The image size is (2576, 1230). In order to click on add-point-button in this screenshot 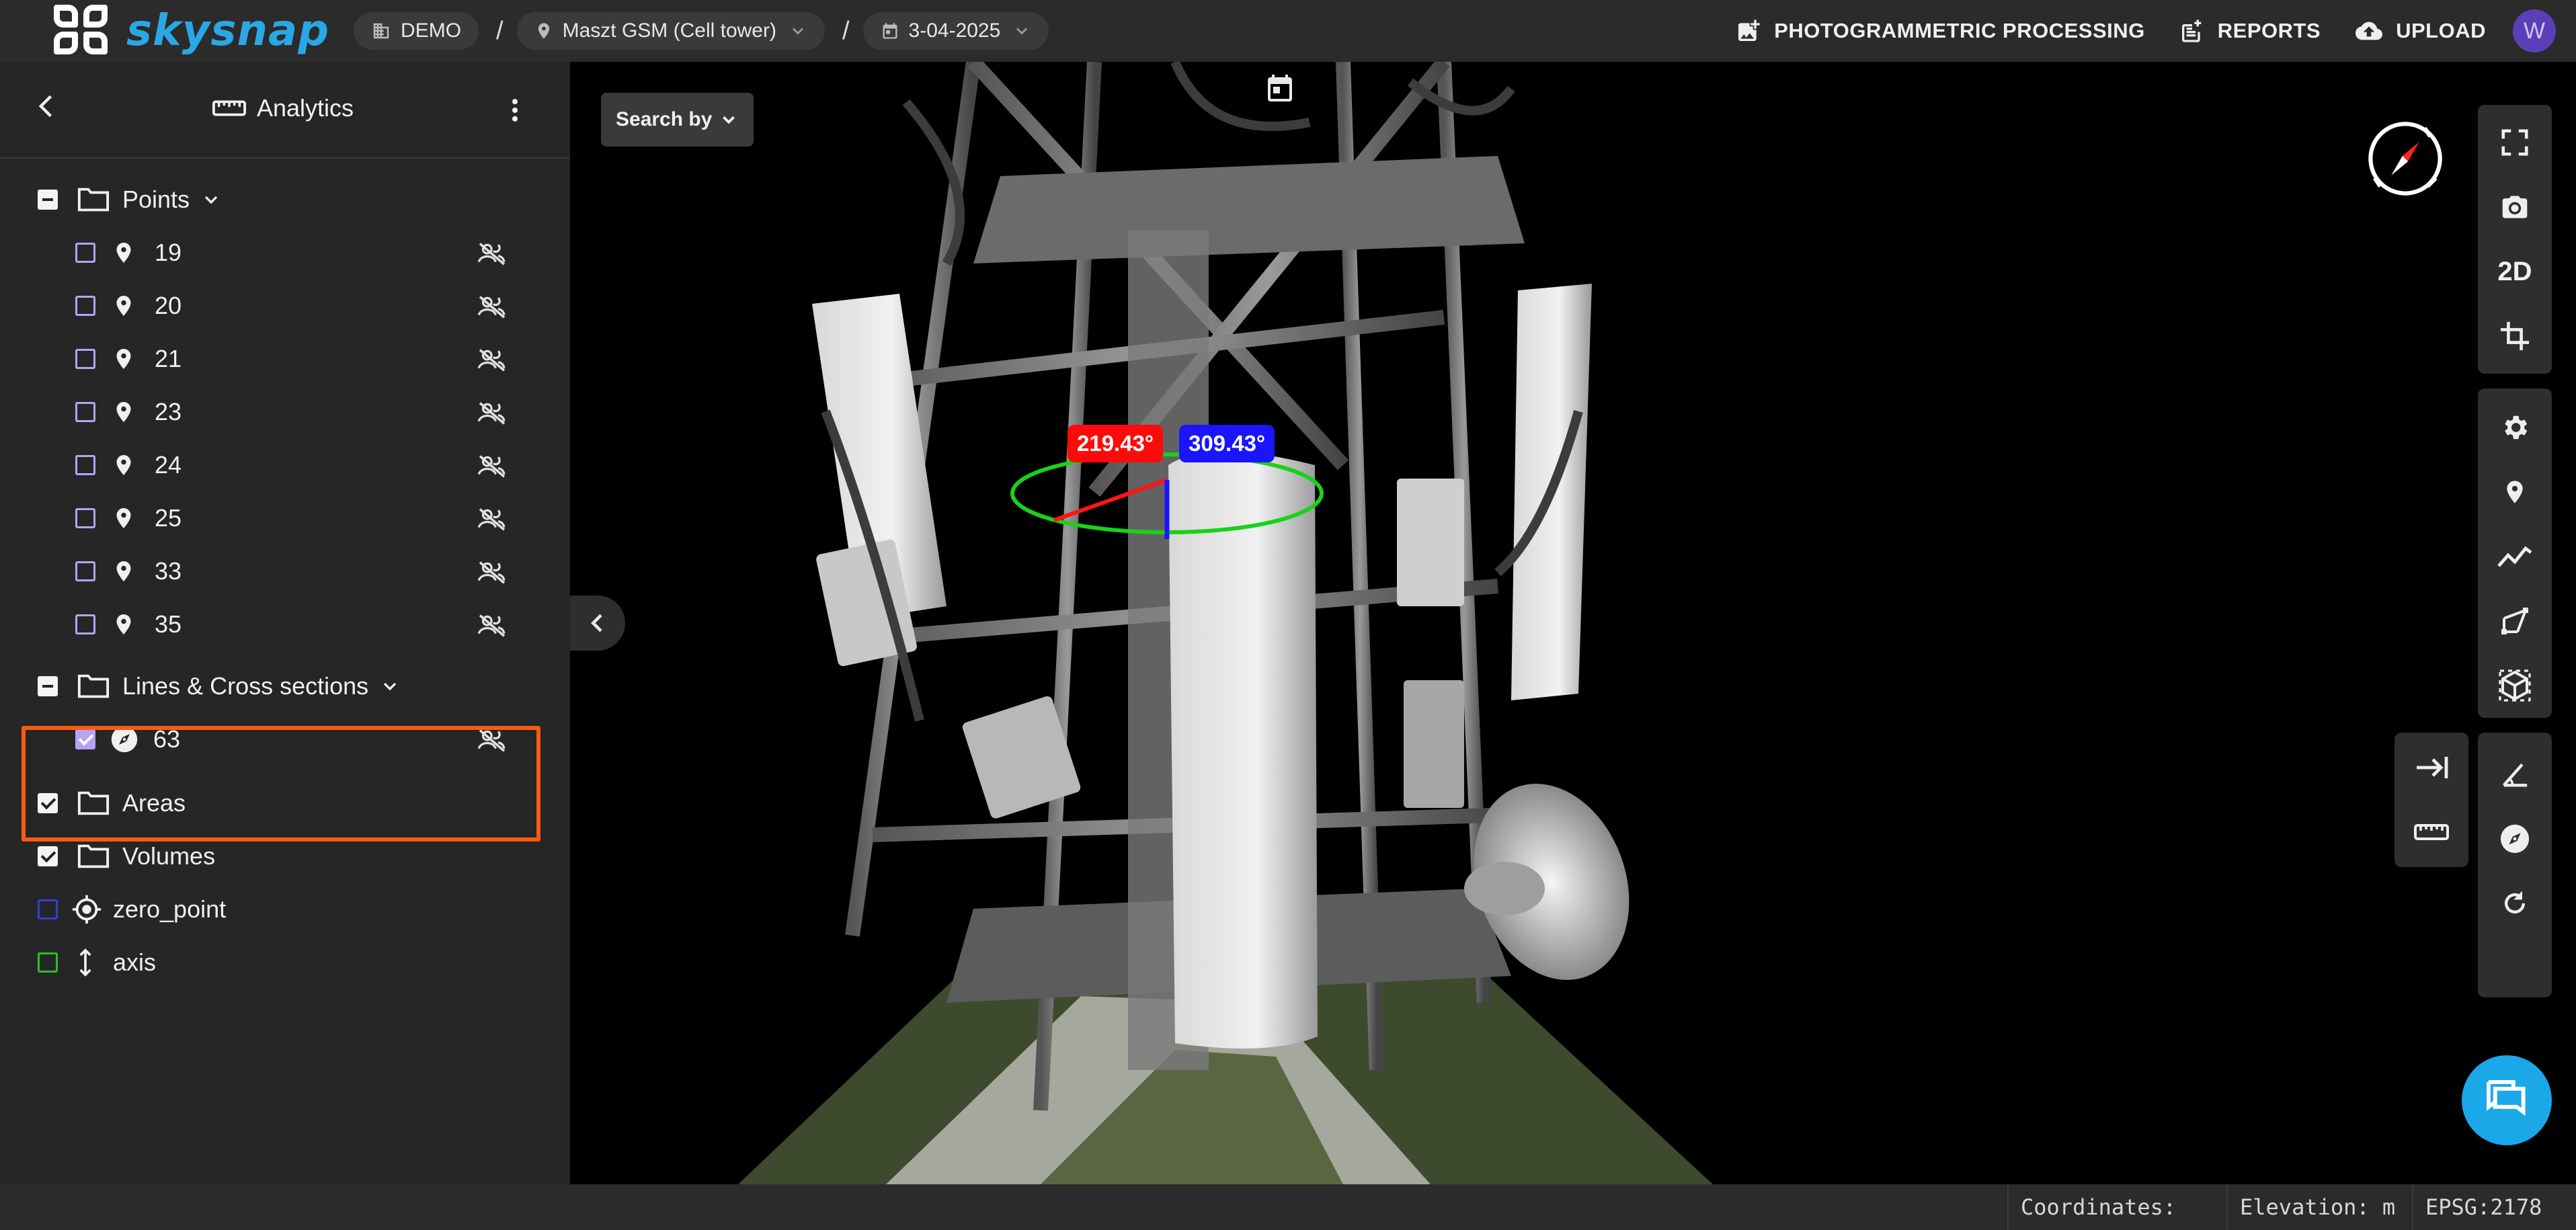, I will do `click(2515, 492)`.